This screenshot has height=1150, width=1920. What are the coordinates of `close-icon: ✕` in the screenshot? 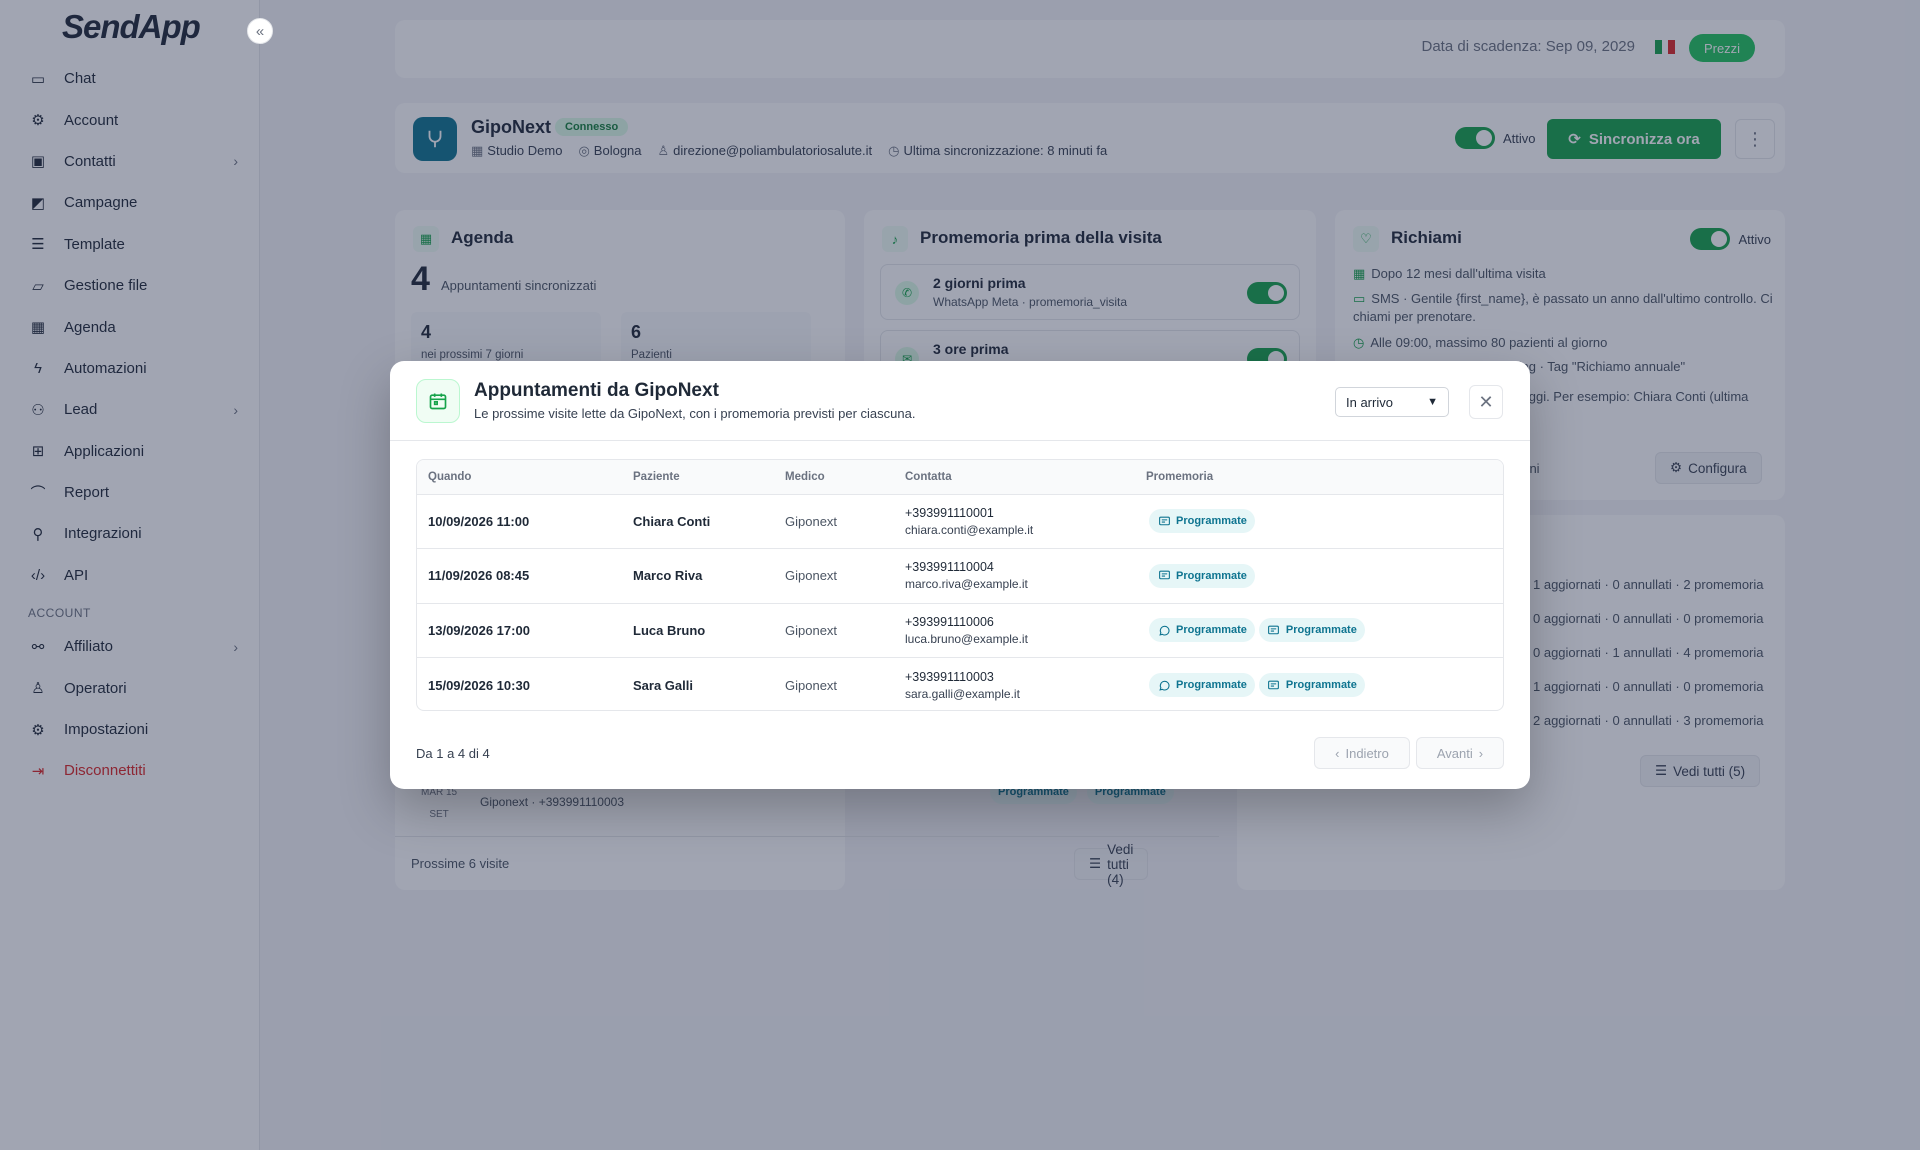 It's located at (1486, 402).